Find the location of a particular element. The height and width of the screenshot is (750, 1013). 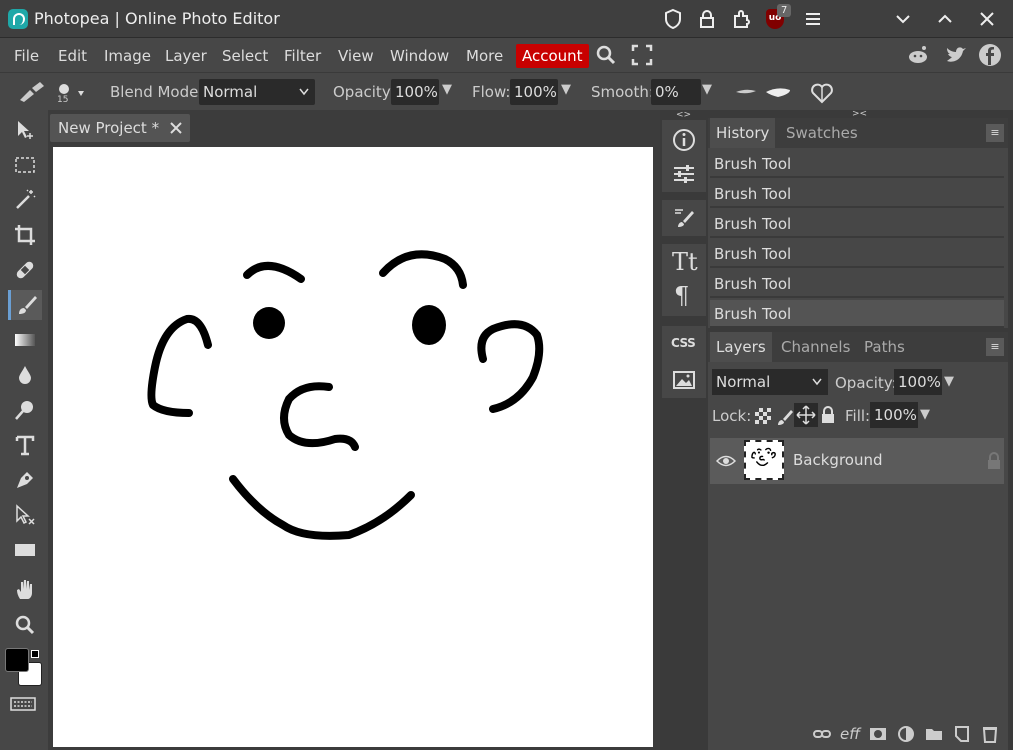

twitter-icon is located at coordinates (956, 55).